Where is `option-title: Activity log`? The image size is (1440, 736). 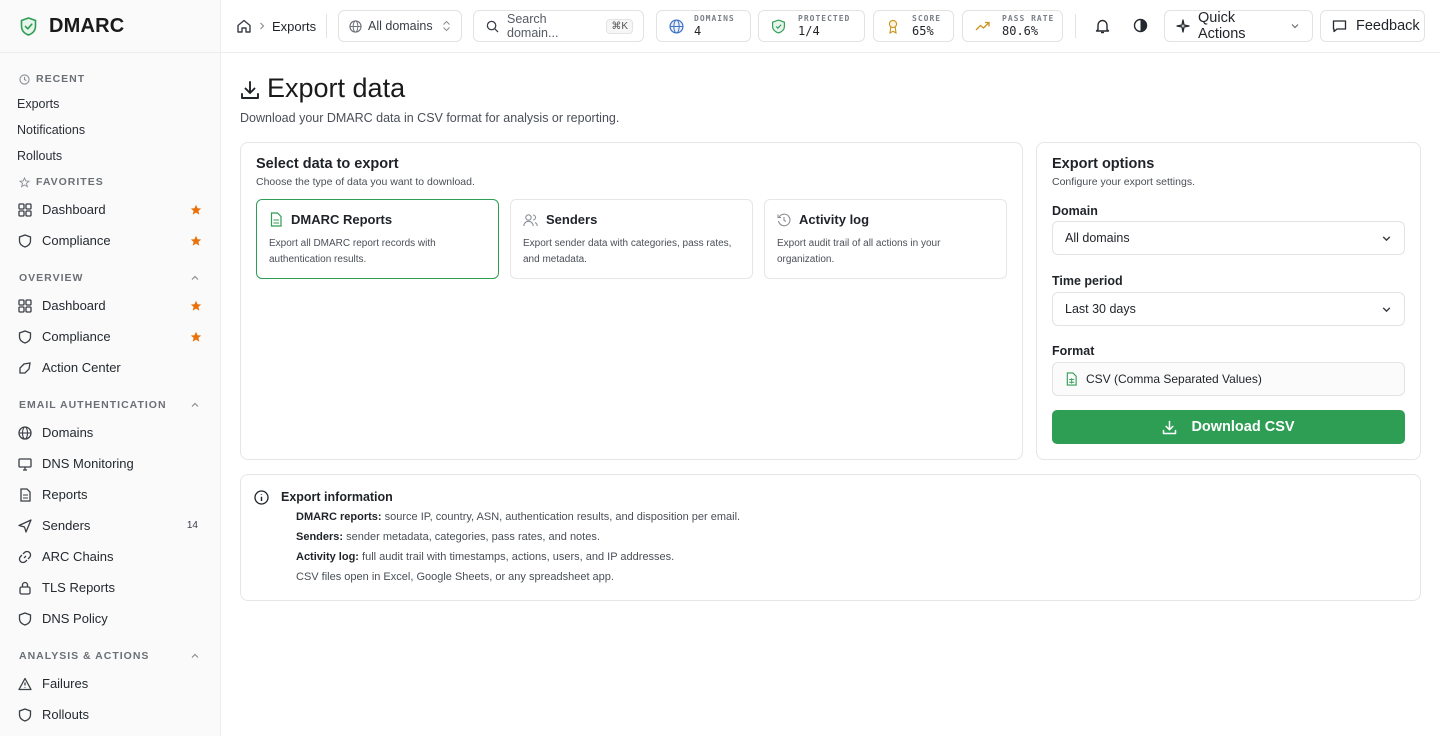 option-title: Activity log is located at coordinates (834, 219).